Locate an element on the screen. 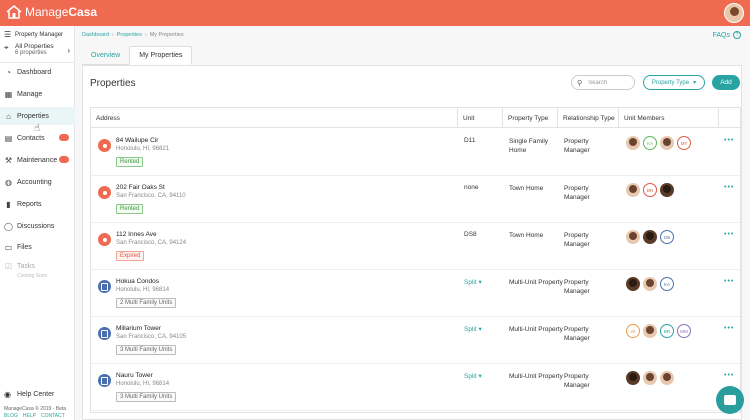 Image resolution: width=750 pixels, height=420 pixels. faqs-link: FAQs ? is located at coordinates (726, 35).